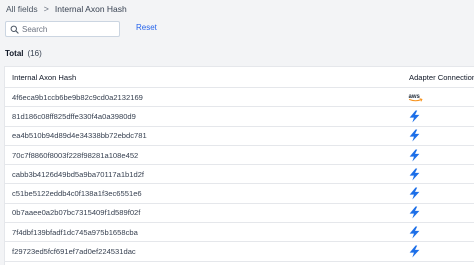  Describe the element at coordinates (439, 77) in the screenshot. I see `column-header-adapter-connections: Adapter Connections` at that location.